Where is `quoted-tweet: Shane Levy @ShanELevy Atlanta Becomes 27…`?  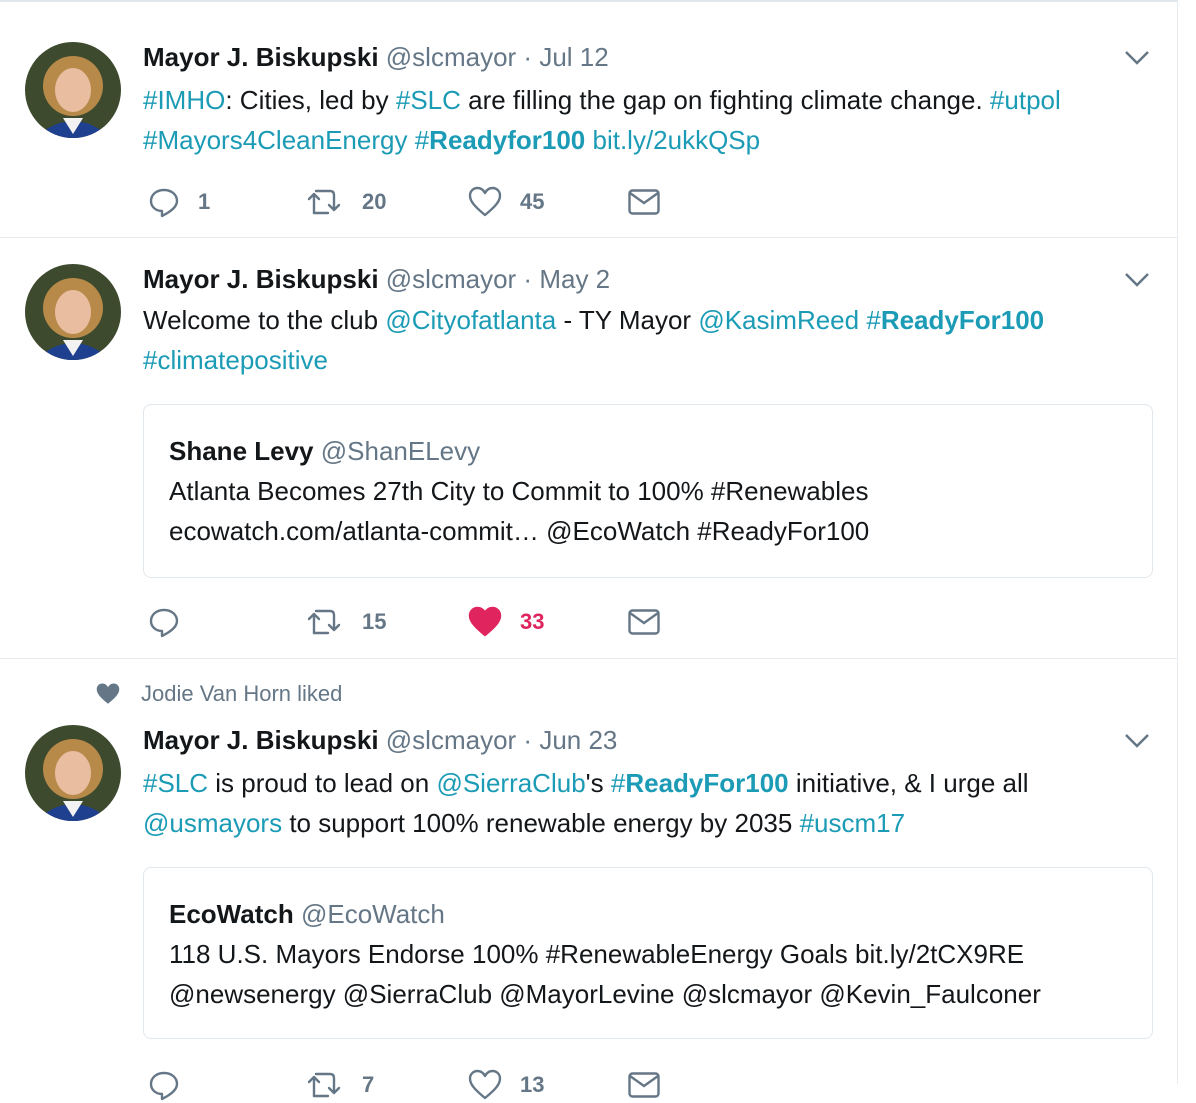
quoted-tweet: Shane Levy @ShanELevy Atlanta Becomes 27… is located at coordinates (648, 491).